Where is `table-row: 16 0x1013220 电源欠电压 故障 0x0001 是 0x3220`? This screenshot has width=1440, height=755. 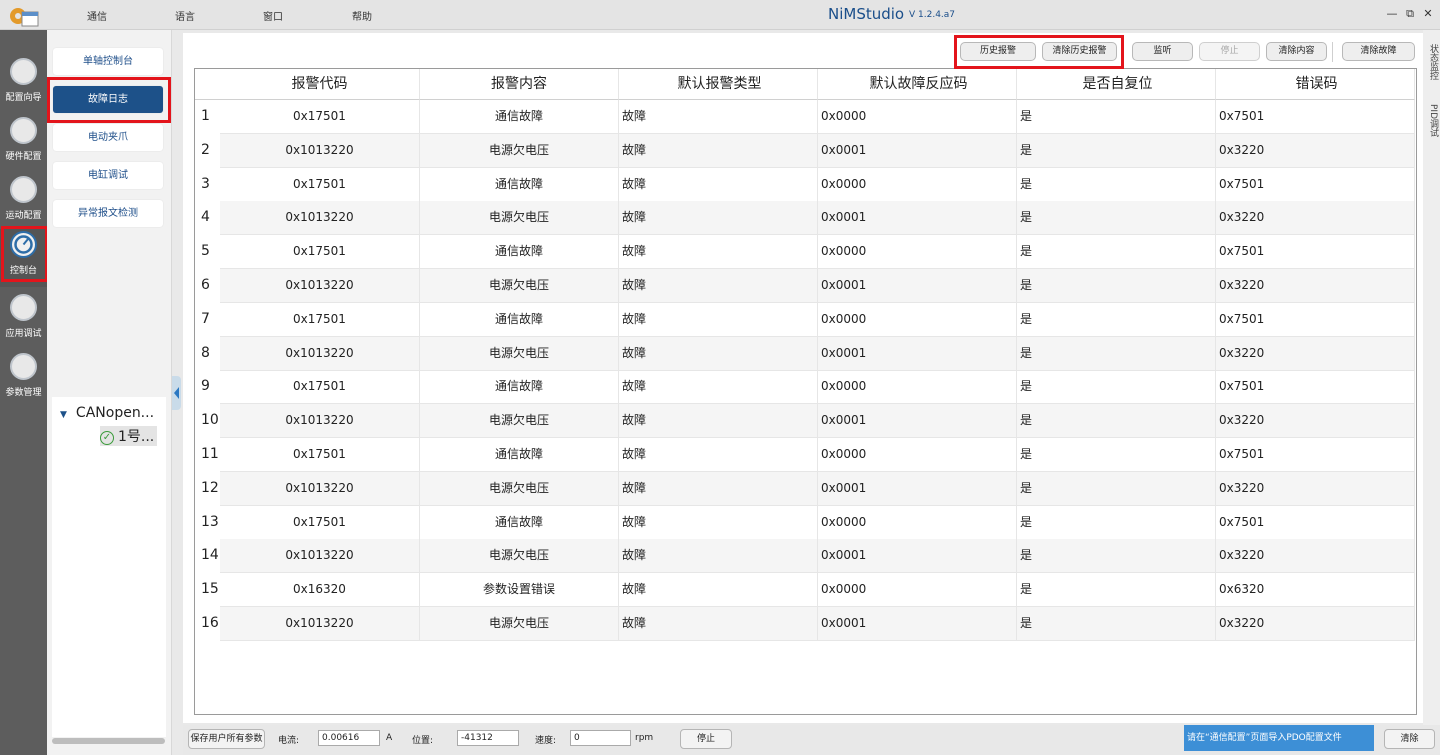
table-row: 16 0x1013220 电源欠电压 故障 0x0001 是 0x3220 is located at coordinates (805, 624).